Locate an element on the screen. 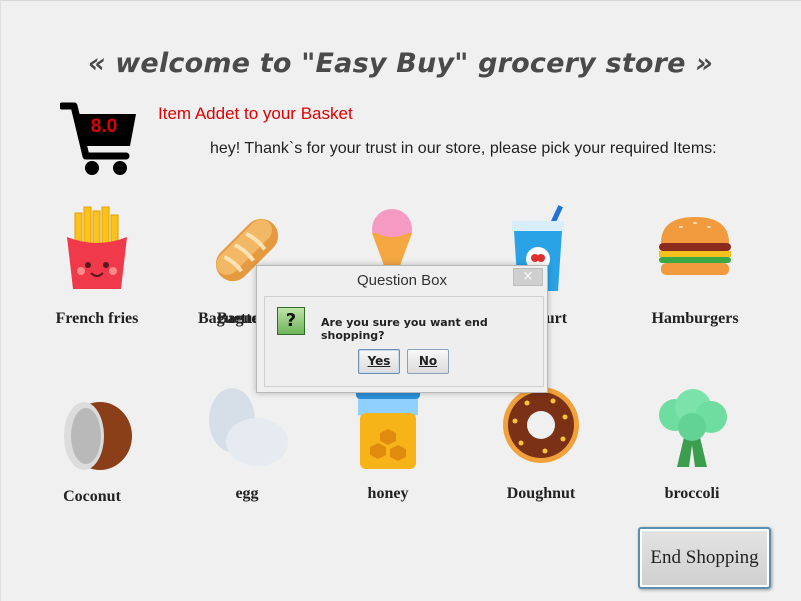 This screenshot has height=601, width=801. item-doughnut: Doughnut is located at coordinates (541, 447).